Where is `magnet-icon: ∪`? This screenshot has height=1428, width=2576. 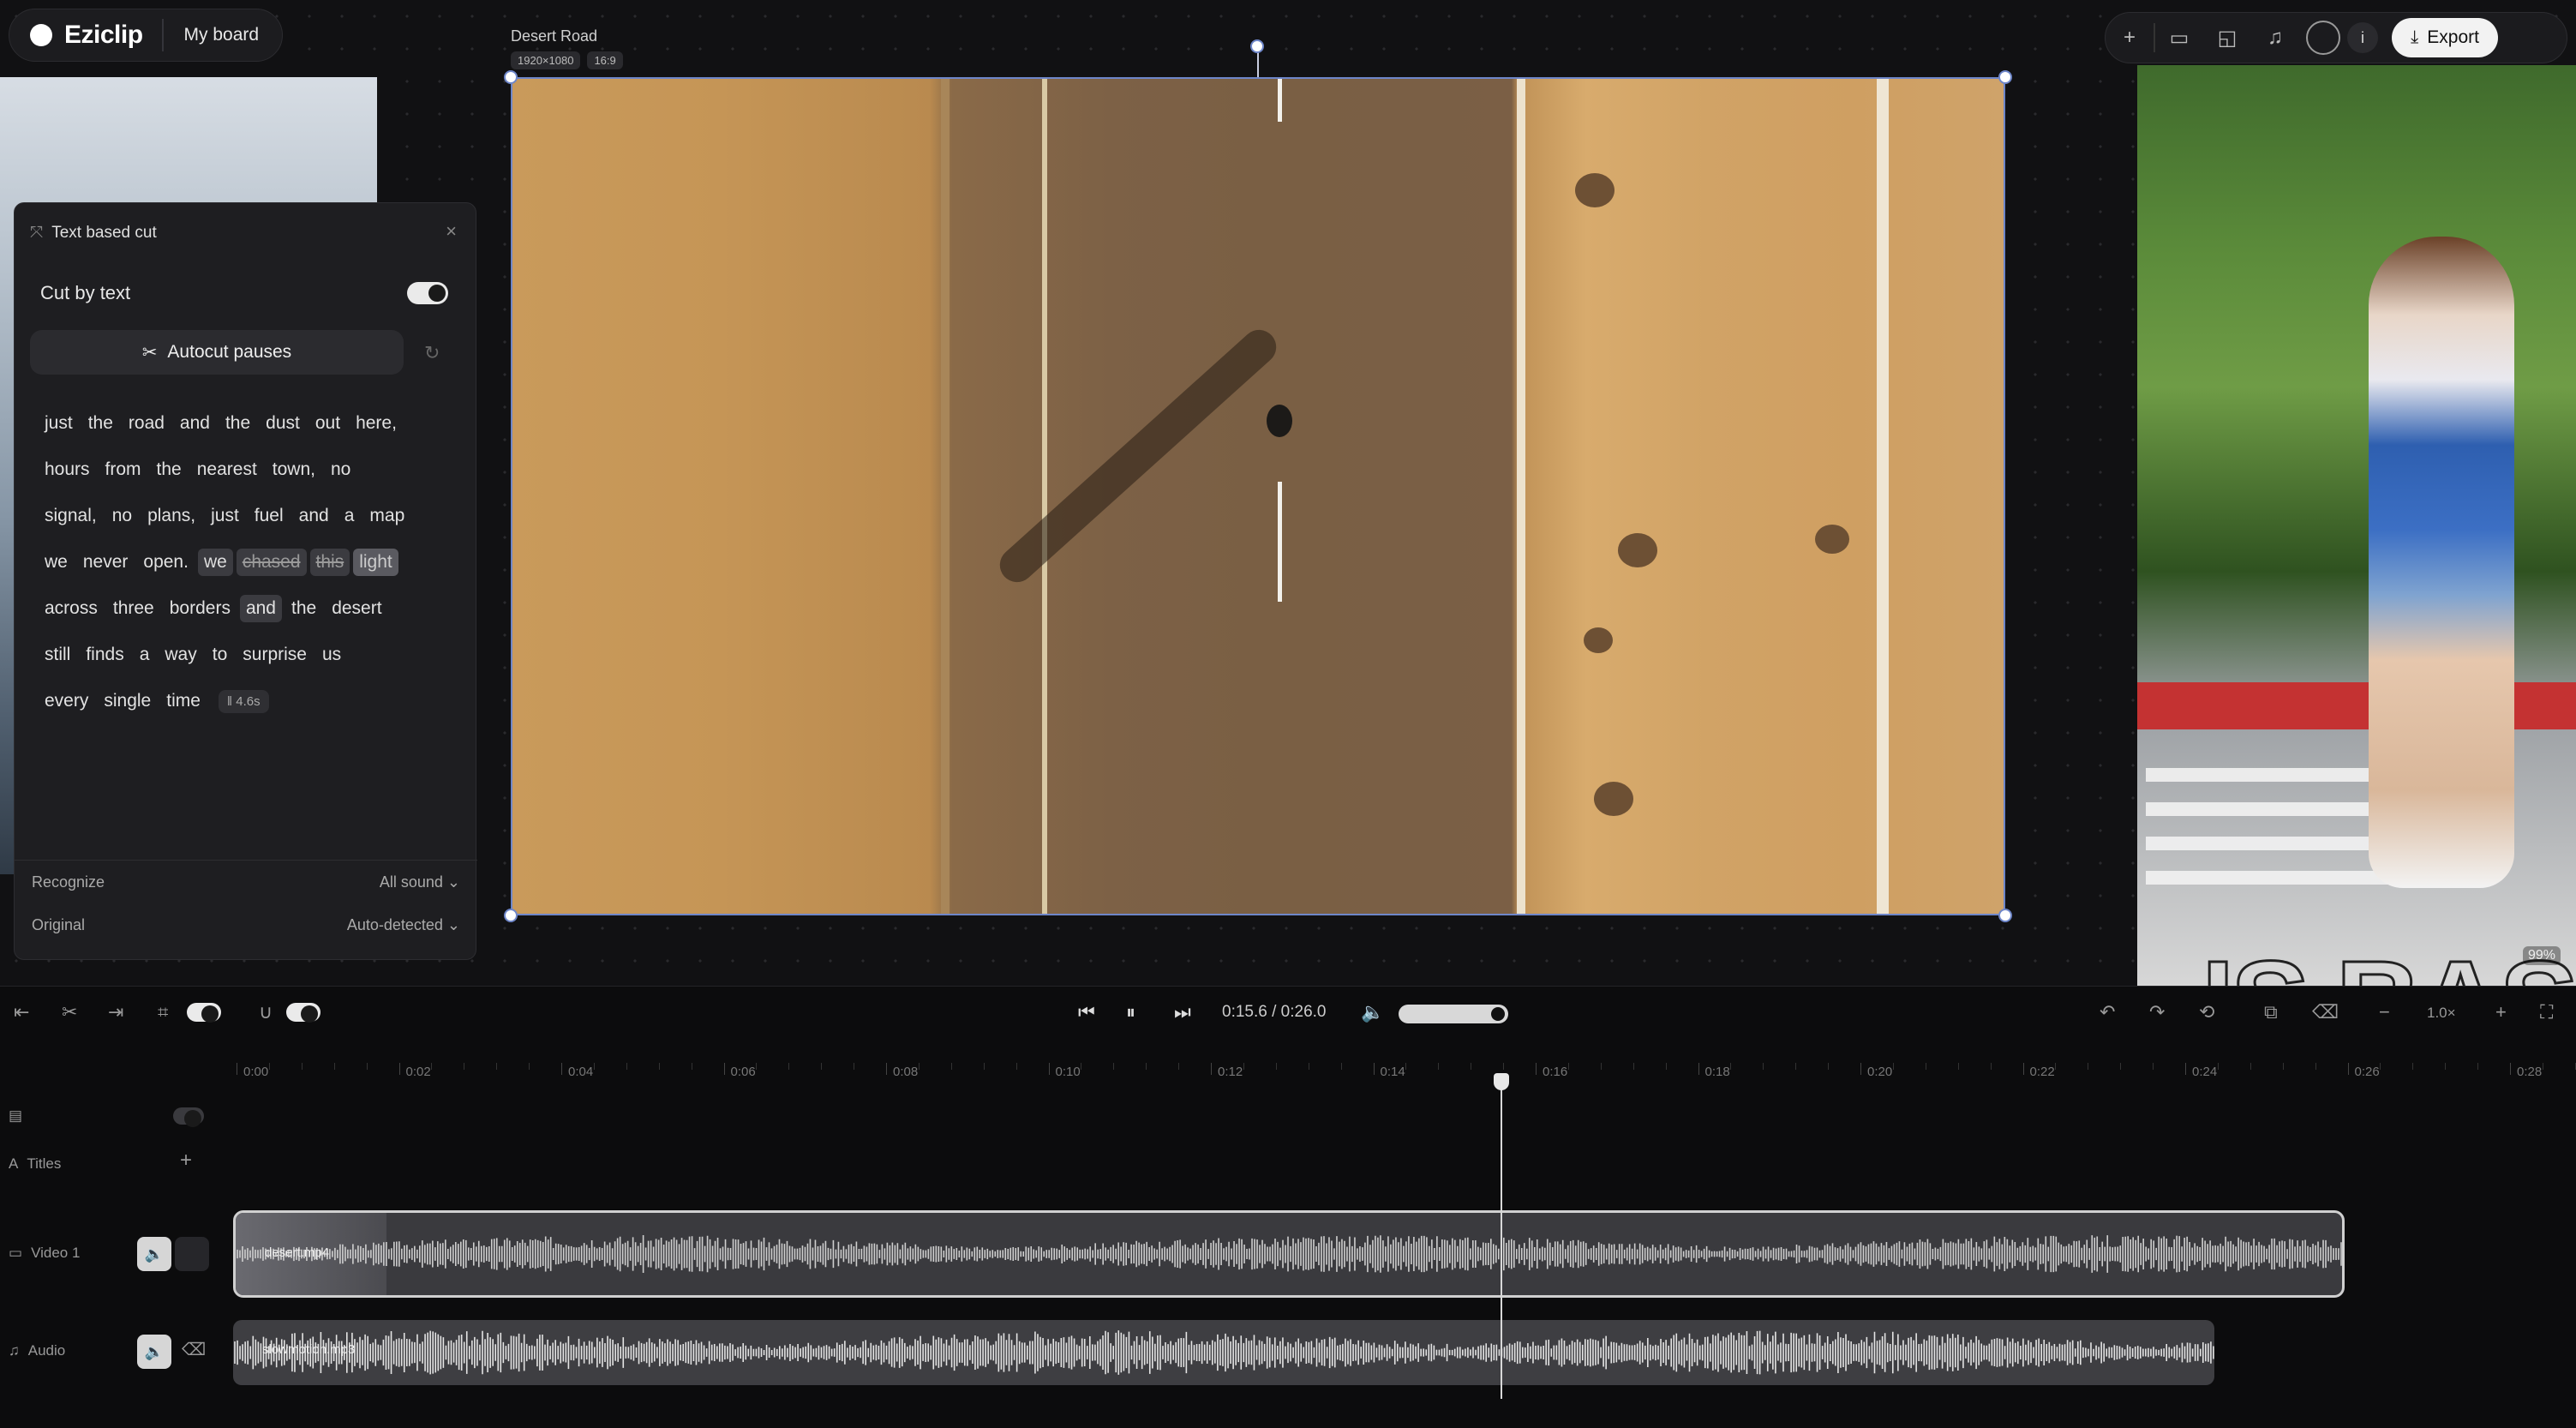 magnet-icon: ∪ is located at coordinates (266, 1012).